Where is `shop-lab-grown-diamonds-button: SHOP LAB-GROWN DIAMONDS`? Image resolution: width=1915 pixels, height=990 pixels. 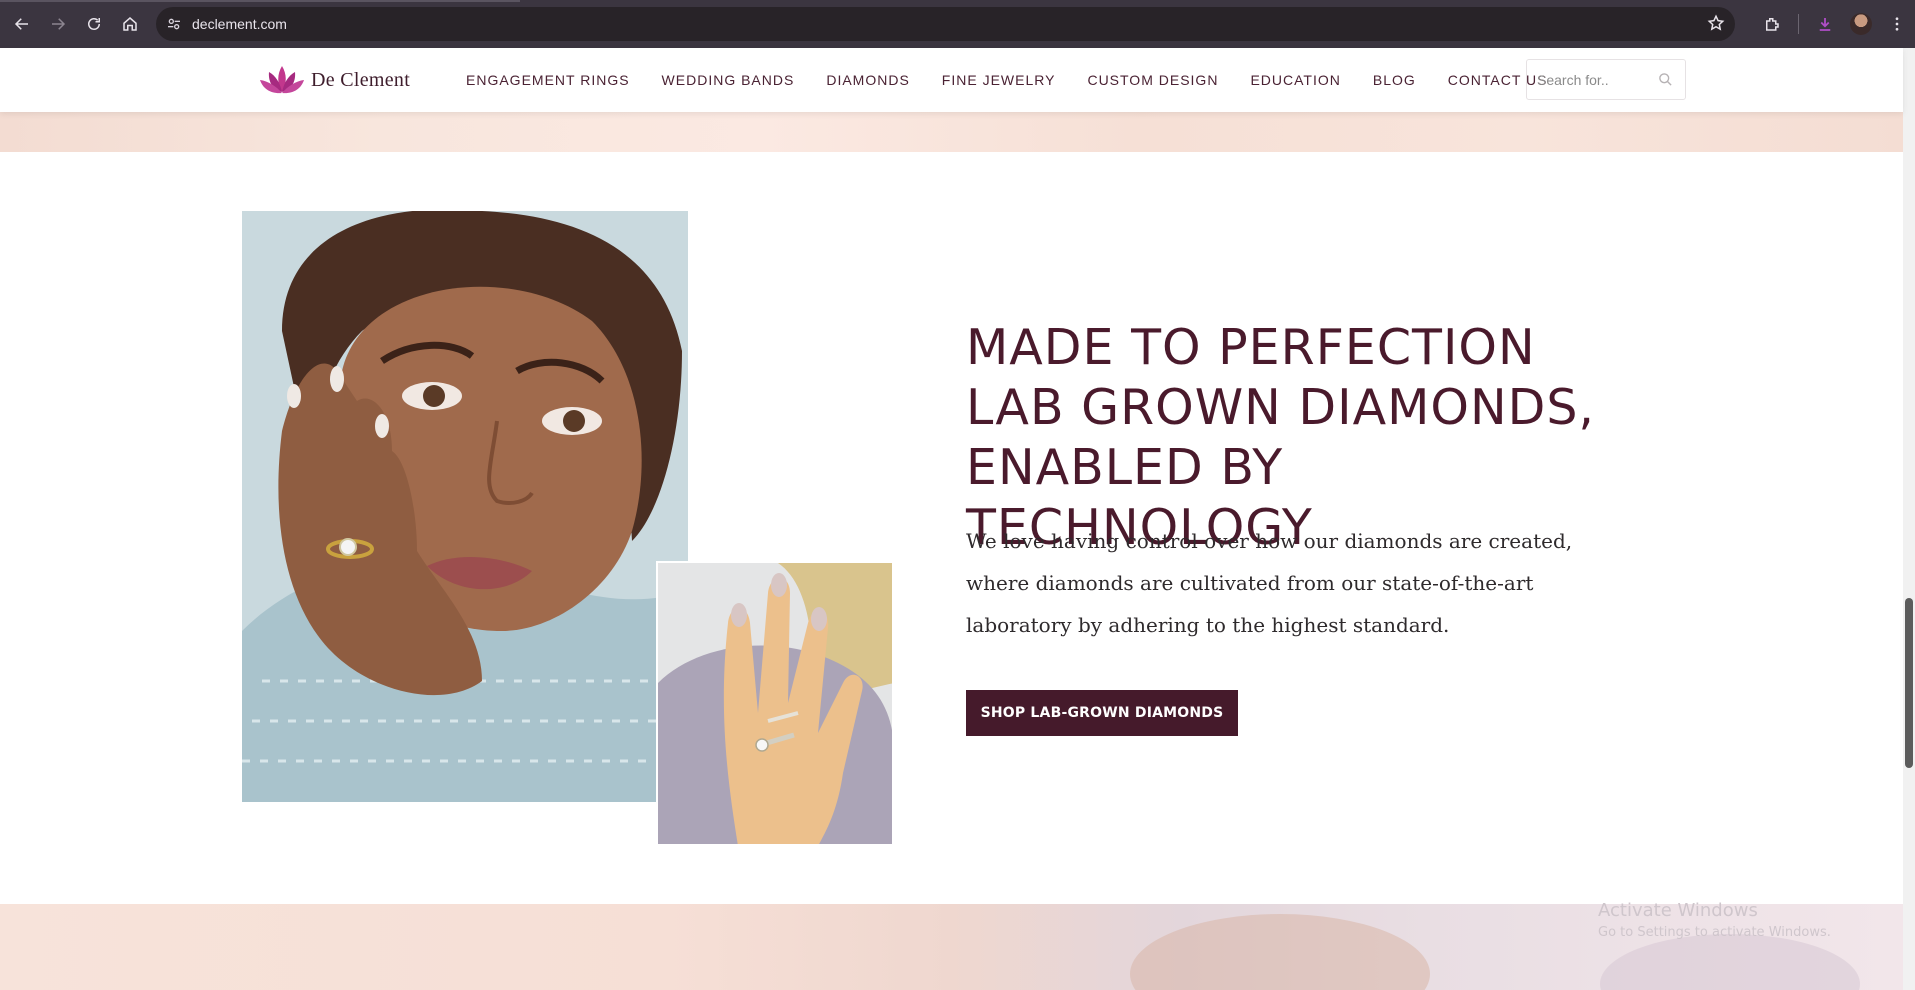
shop-lab-grown-diamonds-button: SHOP LAB-GROWN DIAMONDS is located at coordinates (1102, 713).